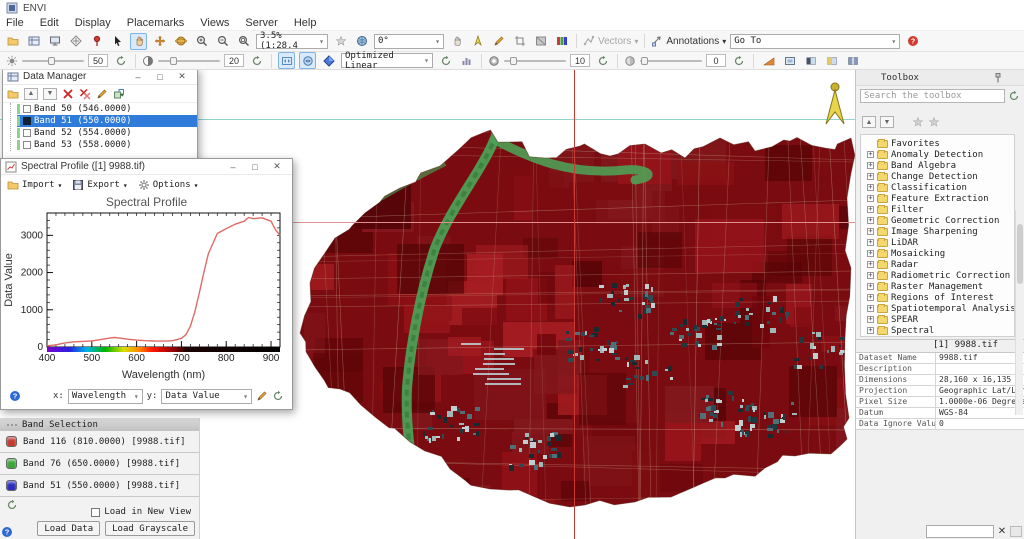  What do you see at coordinates (159, 41) in the screenshot?
I see `fly-button` at bounding box center [159, 41].